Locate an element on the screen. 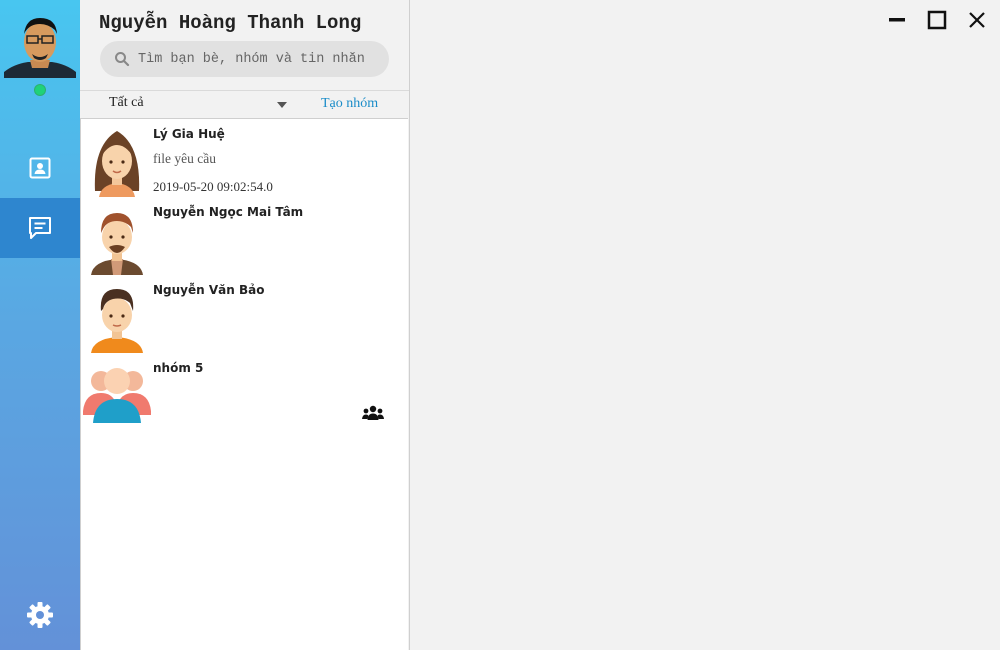  minimize-icon is located at coordinates (897, 20).